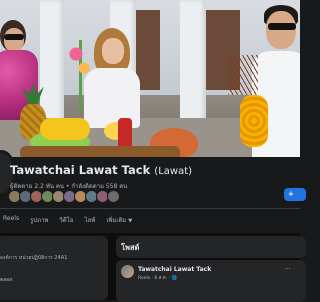  I want to click on tab-photos: รูปภาพ, so click(39, 222).